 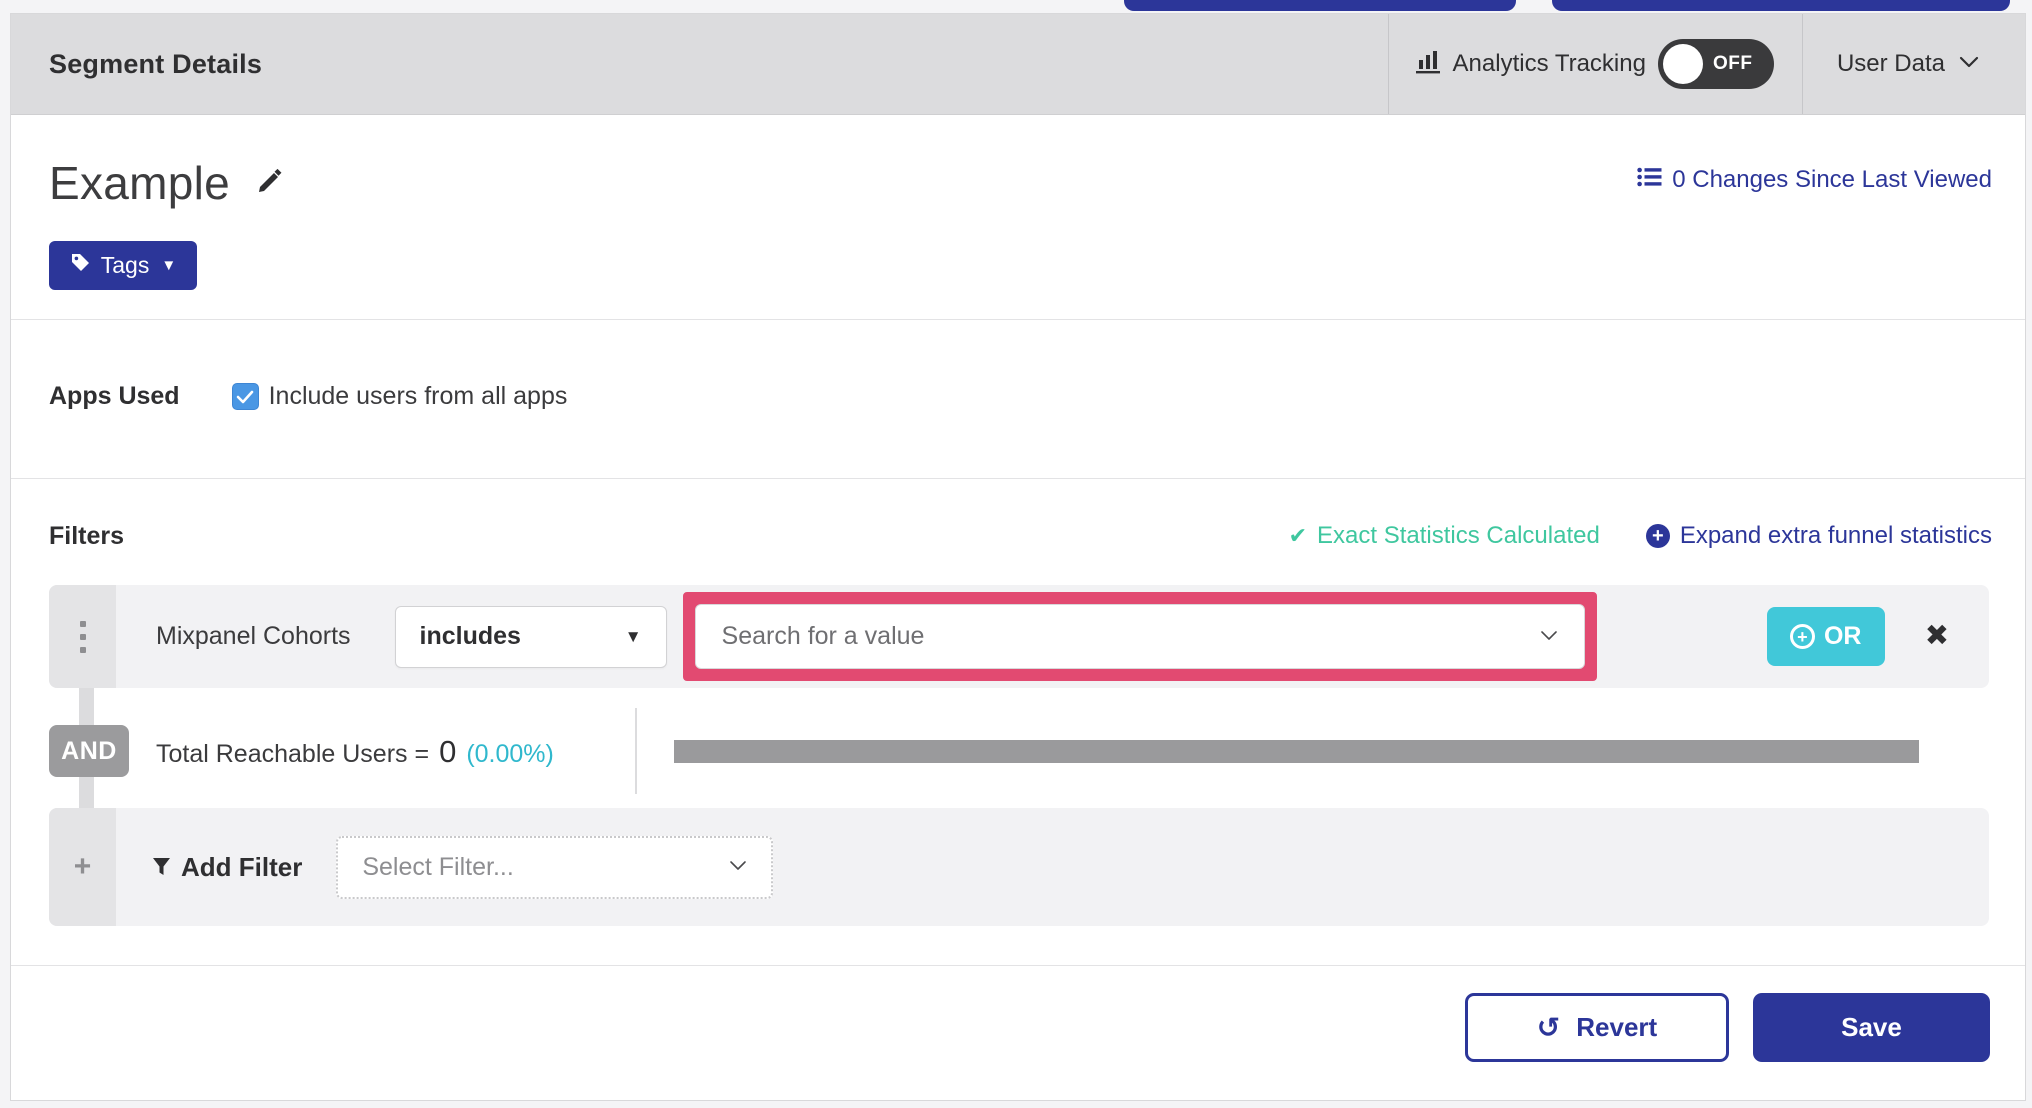 What do you see at coordinates (87, 536) in the screenshot?
I see `filters-title: Filters` at bounding box center [87, 536].